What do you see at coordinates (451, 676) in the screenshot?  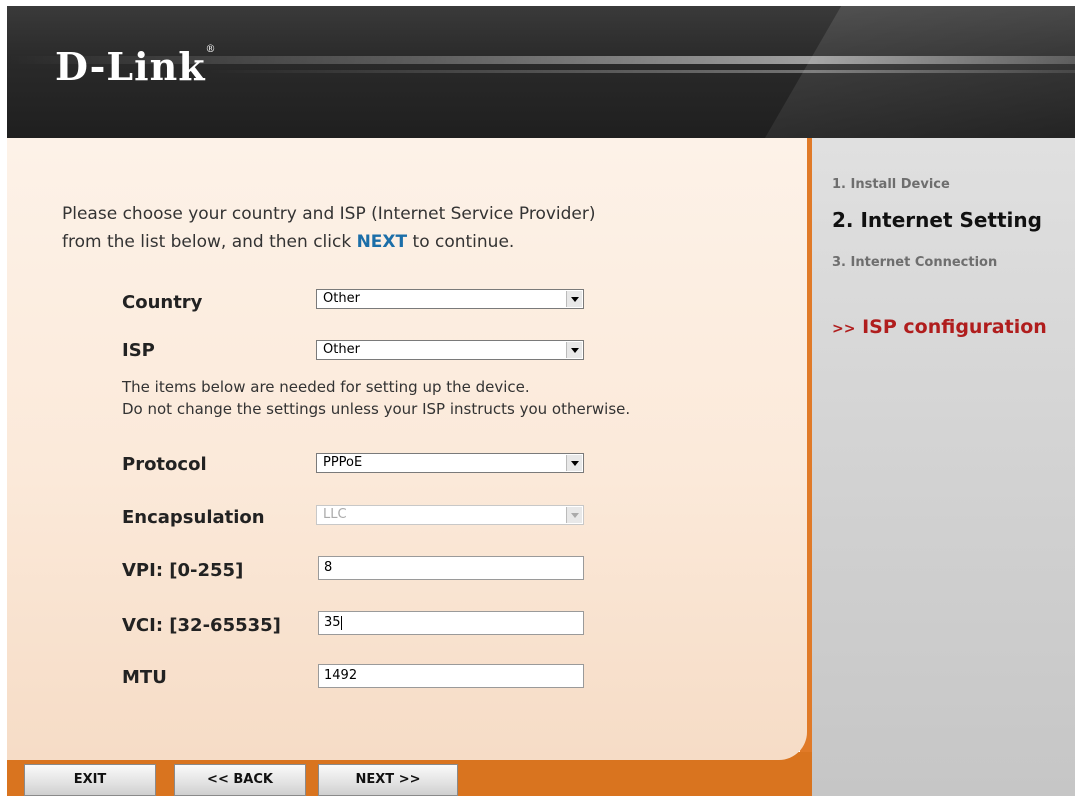 I see `mtu-input: 1492` at bounding box center [451, 676].